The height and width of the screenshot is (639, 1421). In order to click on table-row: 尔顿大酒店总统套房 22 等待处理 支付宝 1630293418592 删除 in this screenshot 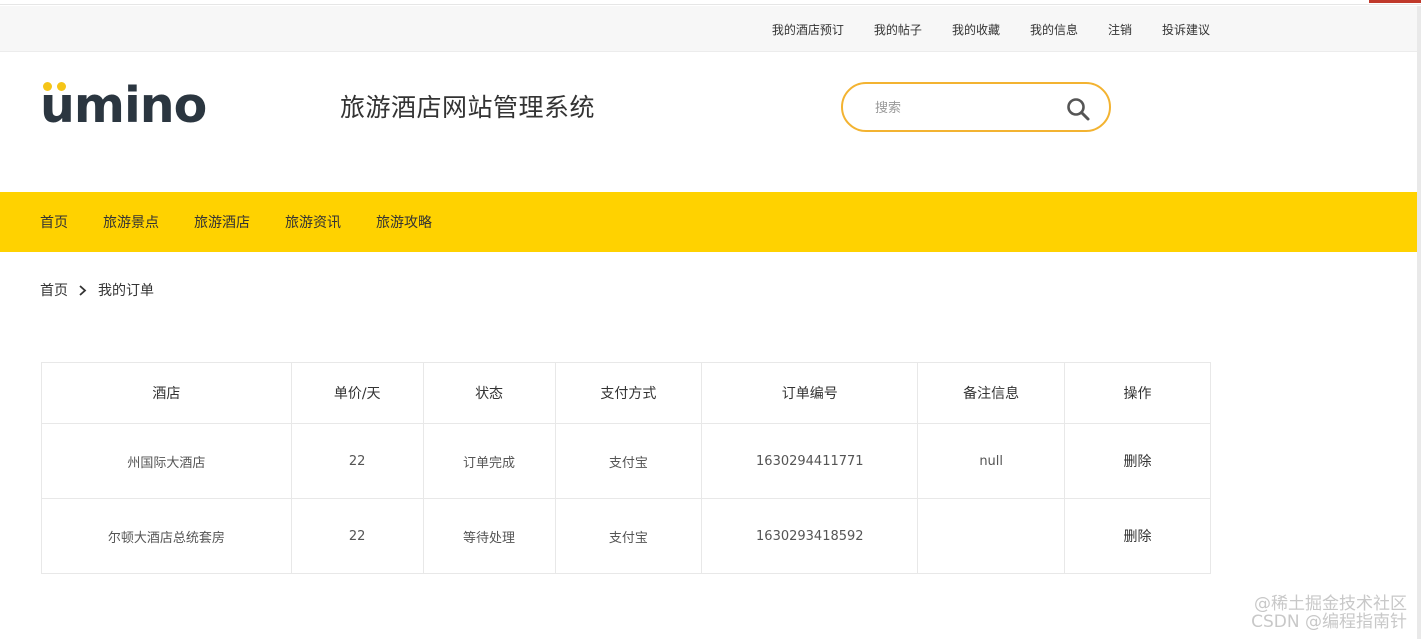, I will do `click(626, 536)`.